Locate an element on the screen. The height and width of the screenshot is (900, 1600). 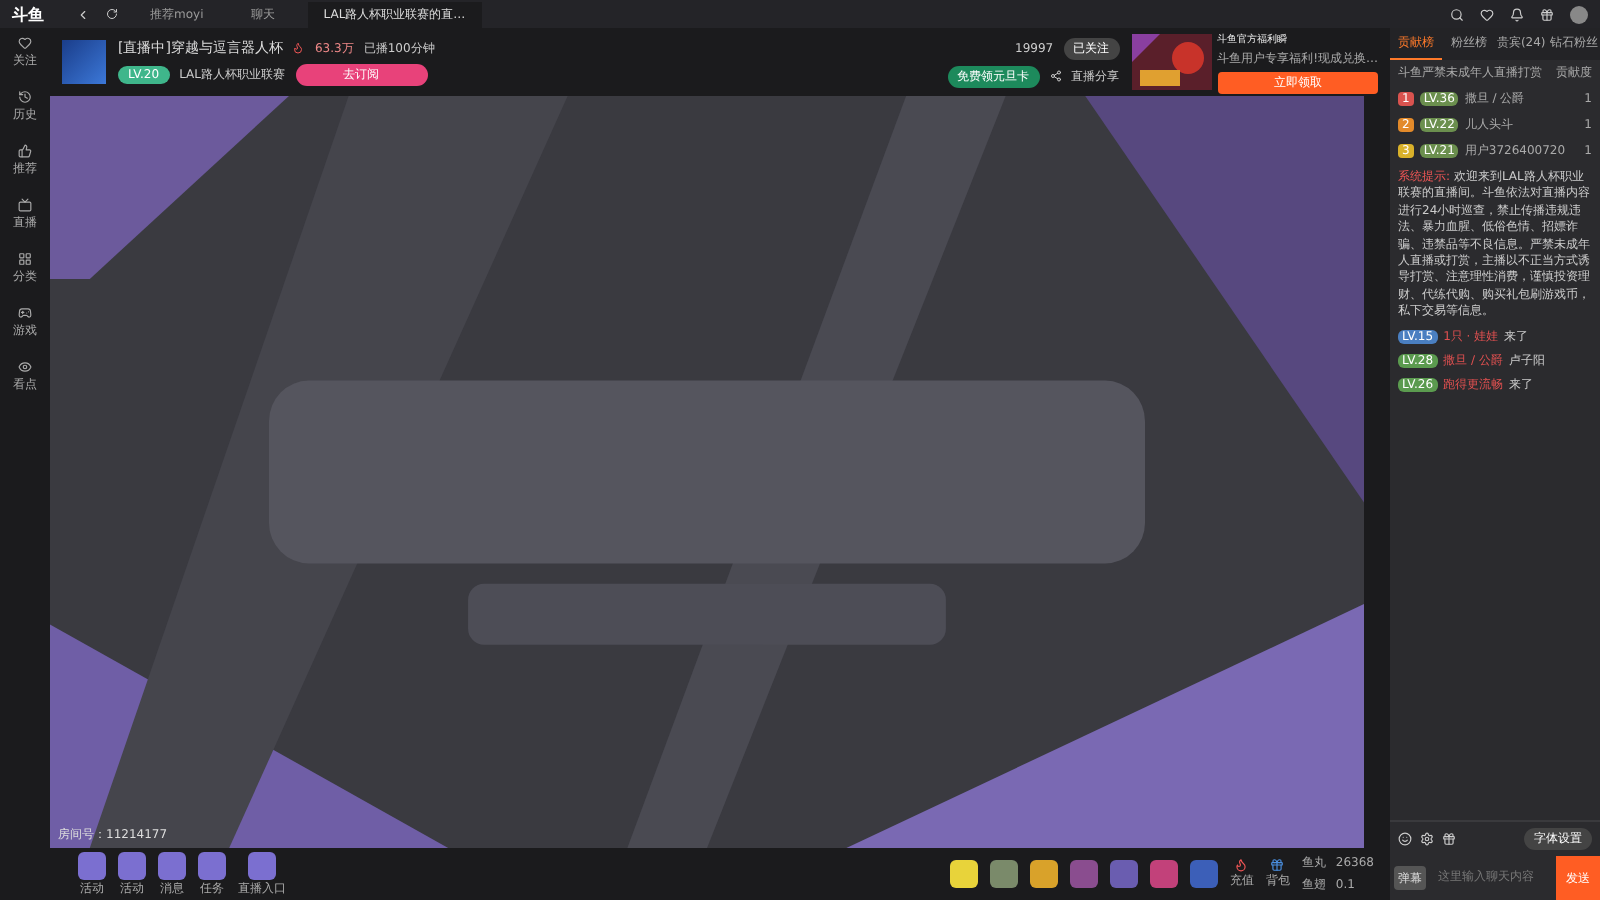
flame-icon is located at coordinates (298, 48).